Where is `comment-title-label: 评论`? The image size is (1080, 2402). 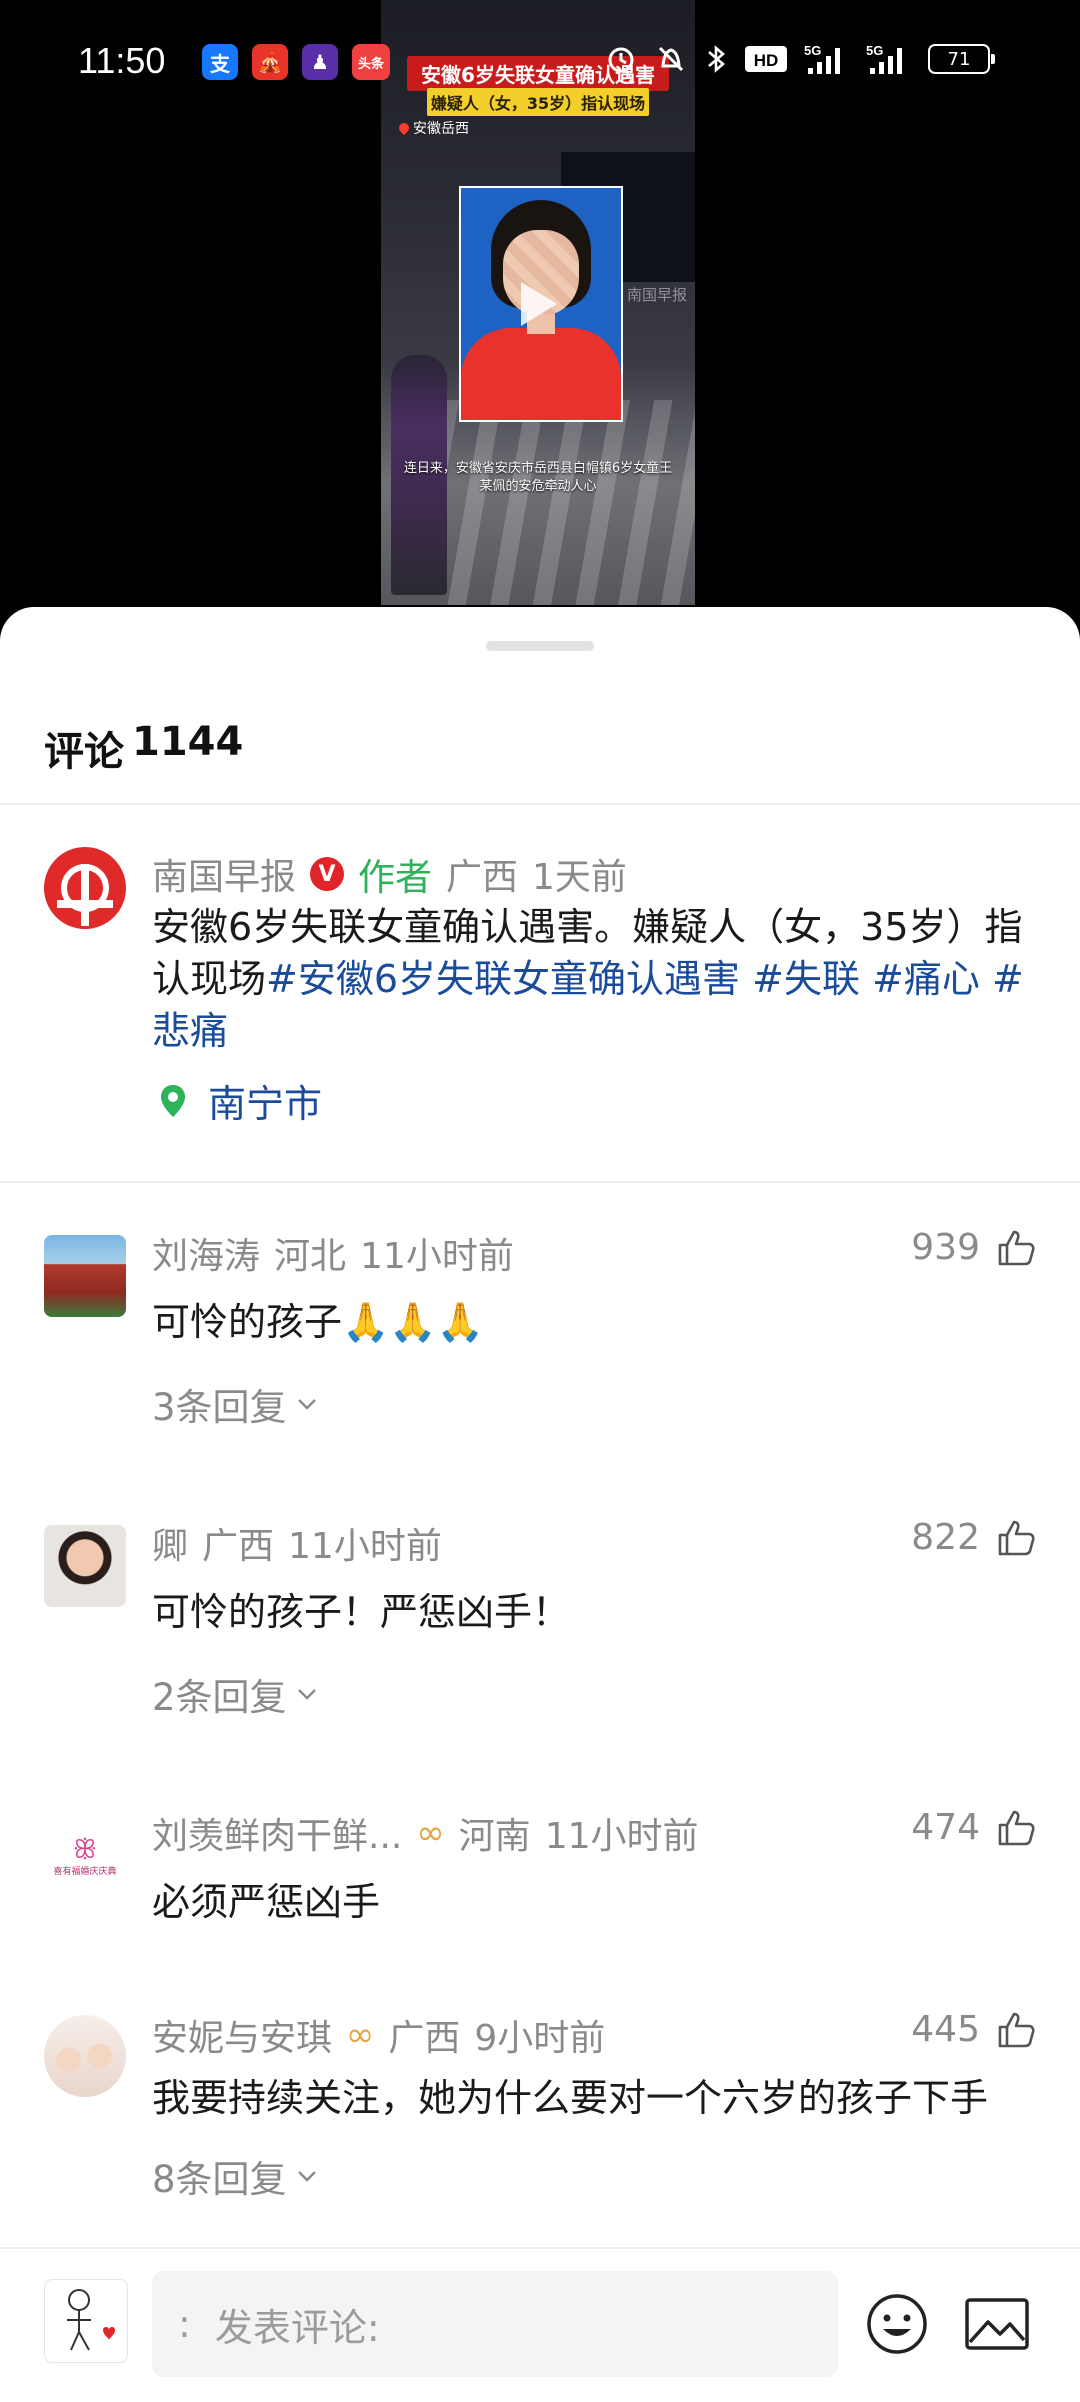
comment-title-label: 评论 is located at coordinates (84, 752).